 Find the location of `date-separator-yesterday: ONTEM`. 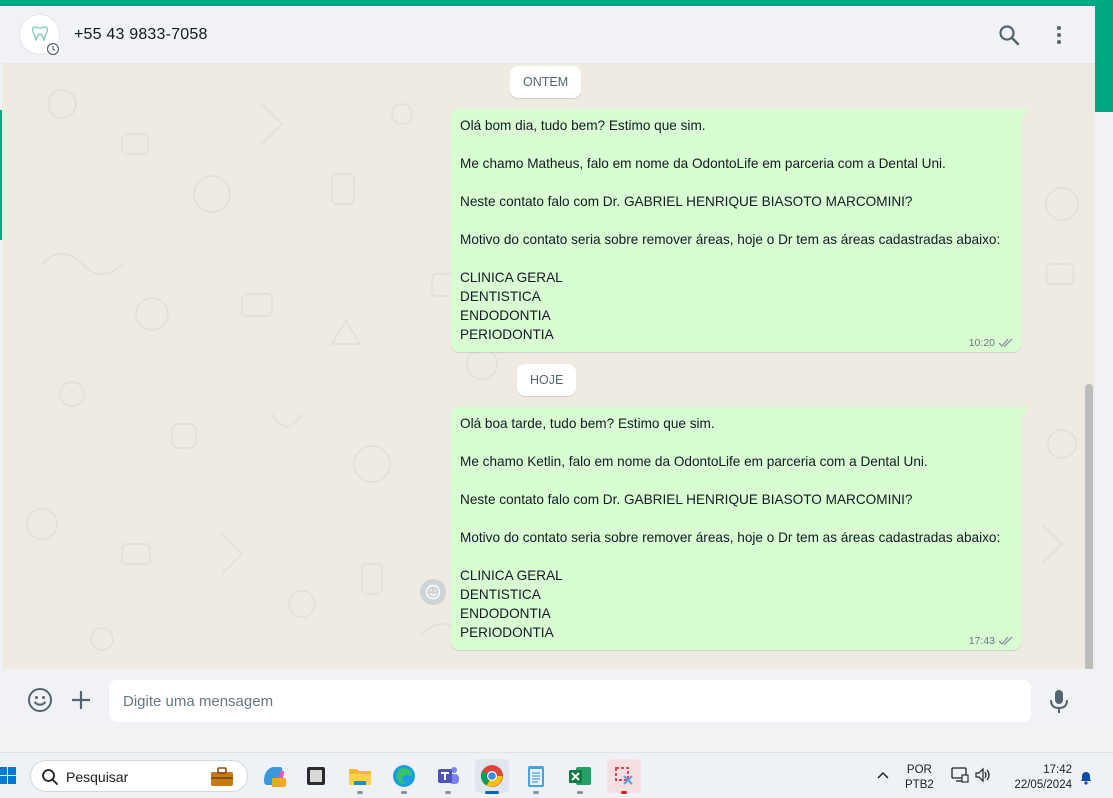

date-separator-yesterday: ONTEM is located at coordinates (546, 82).